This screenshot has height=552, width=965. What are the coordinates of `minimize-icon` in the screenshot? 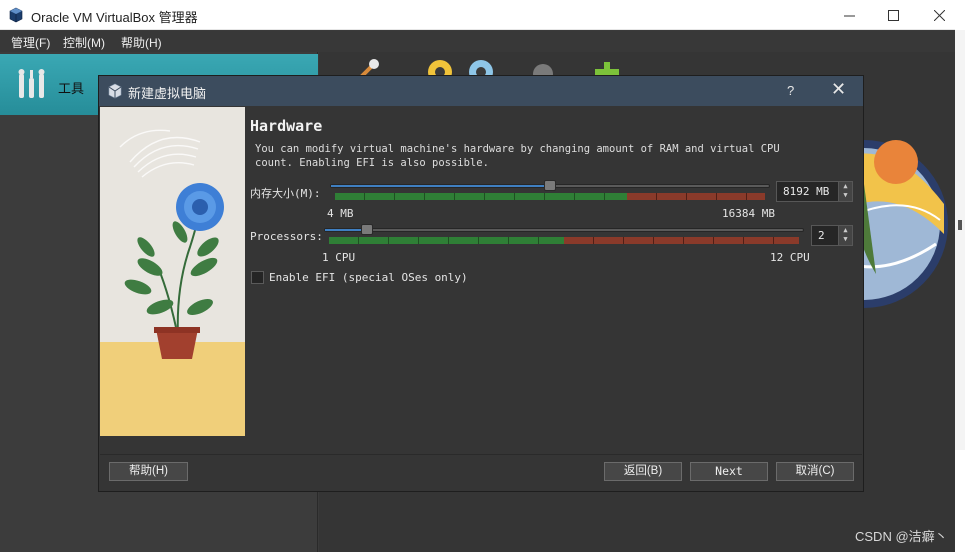 It's located at (849, 15).